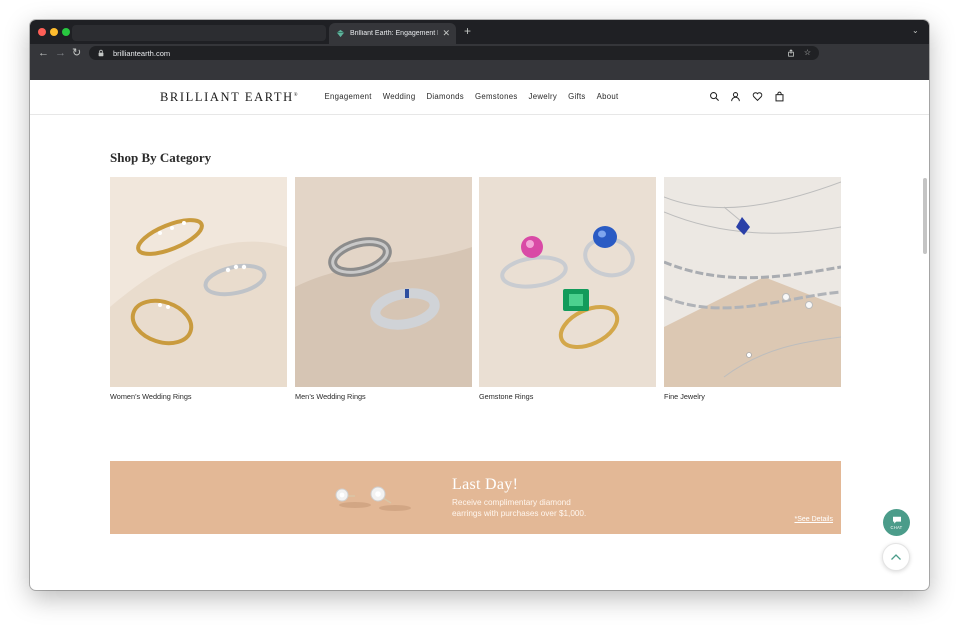 The image size is (959, 630). I want to click on tab-title: Brilliant Earth: Engagement Rin, so click(394, 33).